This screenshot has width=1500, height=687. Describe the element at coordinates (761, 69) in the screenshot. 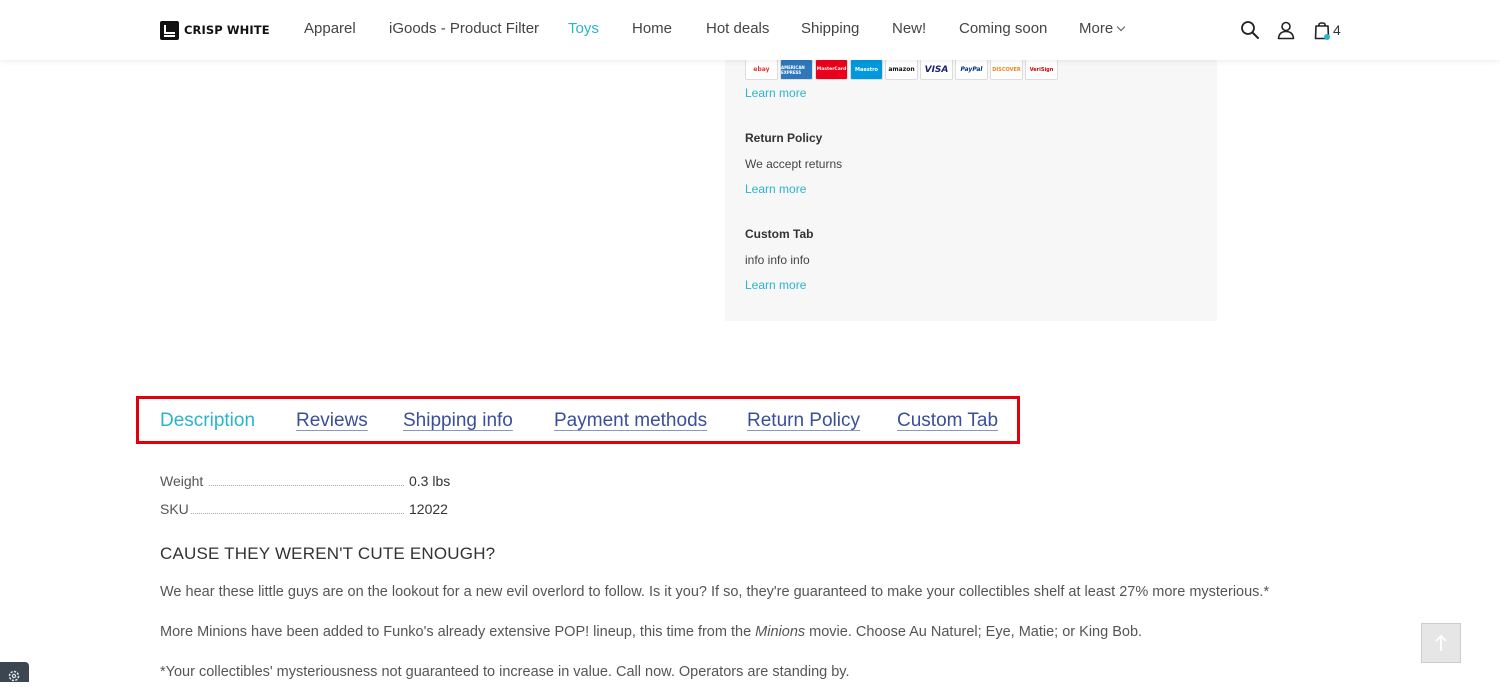

I see `ebay-card-icon: ebay` at that location.